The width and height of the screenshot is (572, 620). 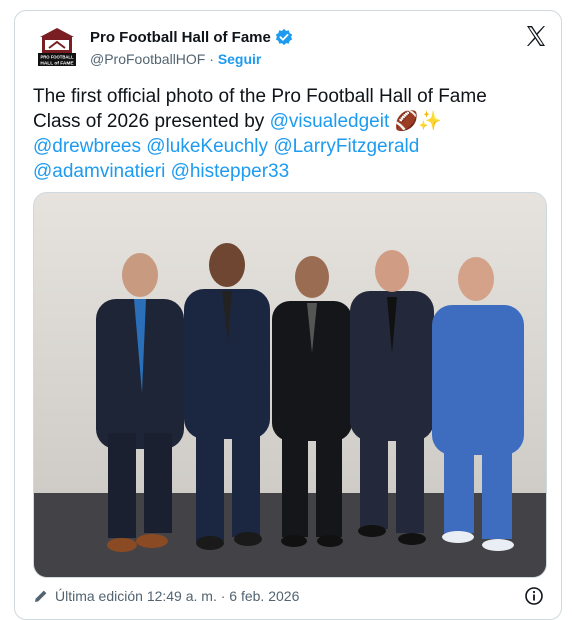 I want to click on pencil-icon, so click(x=41, y=596).